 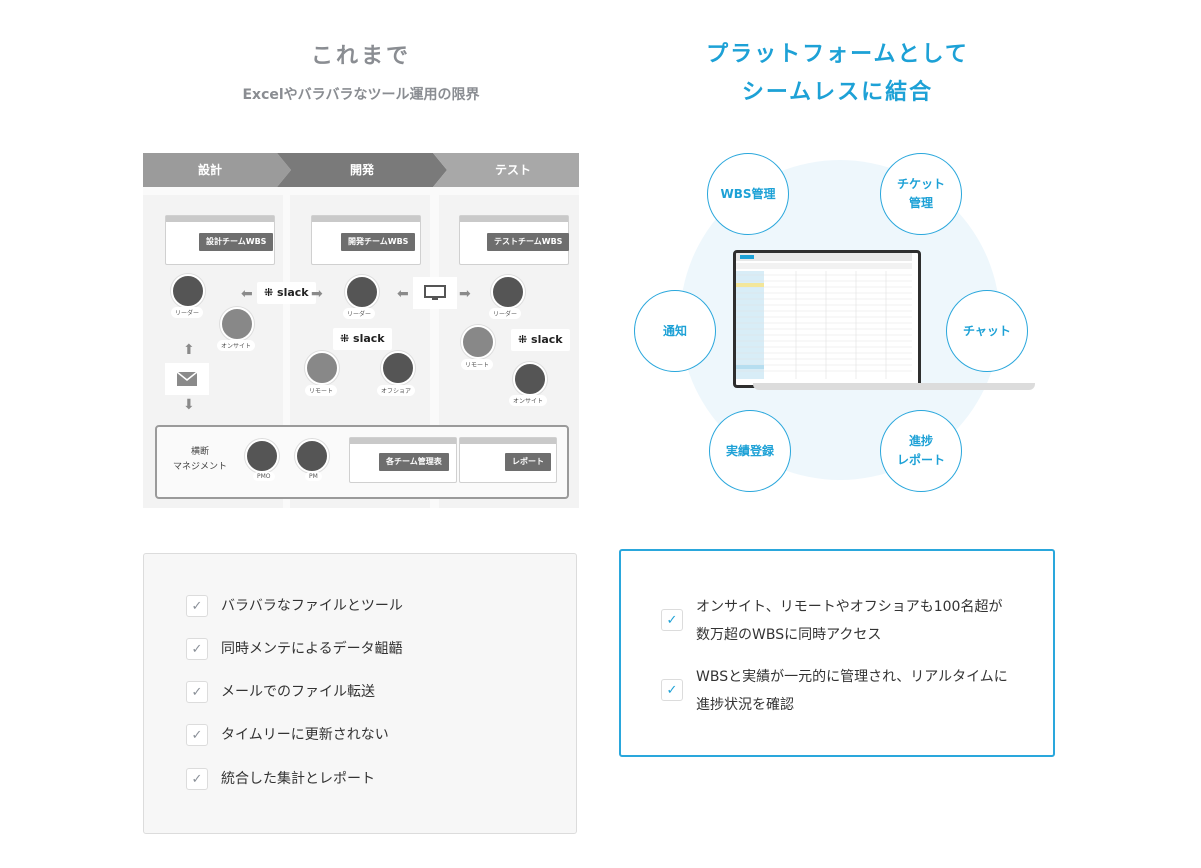 I want to click on list-item: ✓ WBSと実績が一元的に管理され、リアルタイムに進捗状況を確認, so click(x=841, y=691).